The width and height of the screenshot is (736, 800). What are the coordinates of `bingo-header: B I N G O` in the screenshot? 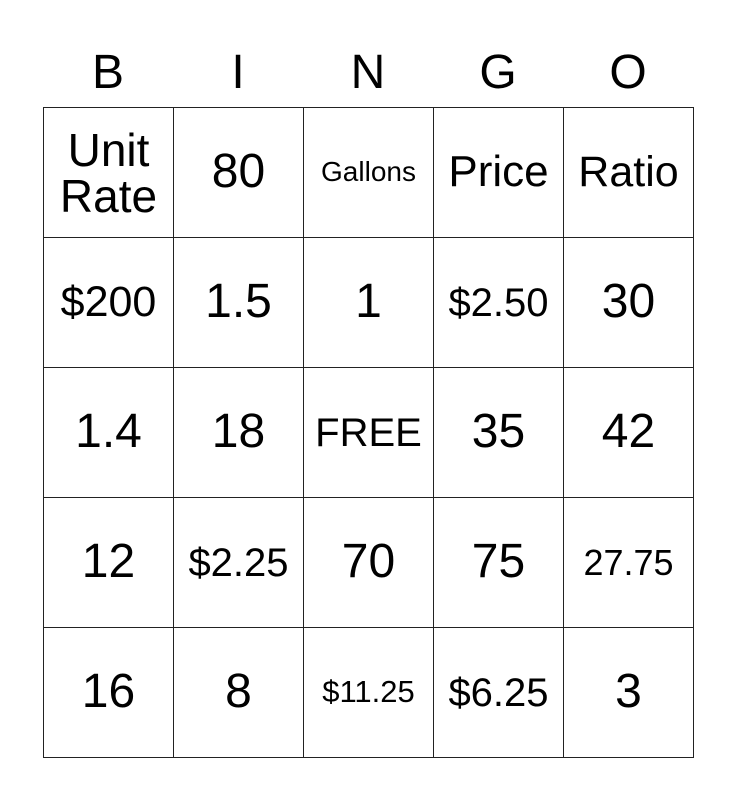 It's located at (368, 73).